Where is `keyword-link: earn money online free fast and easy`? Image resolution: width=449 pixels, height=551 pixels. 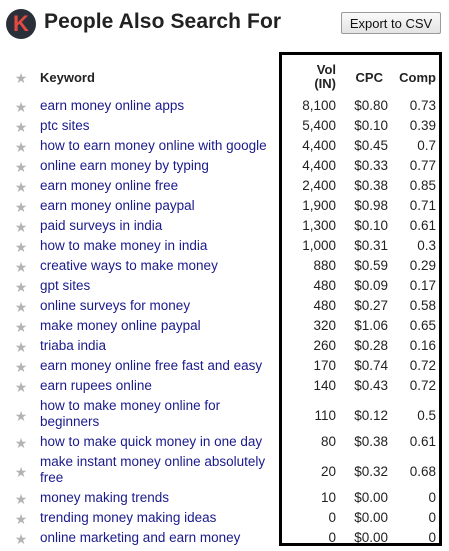
keyword-link: earn money online free fast and easy is located at coordinates (158, 366).